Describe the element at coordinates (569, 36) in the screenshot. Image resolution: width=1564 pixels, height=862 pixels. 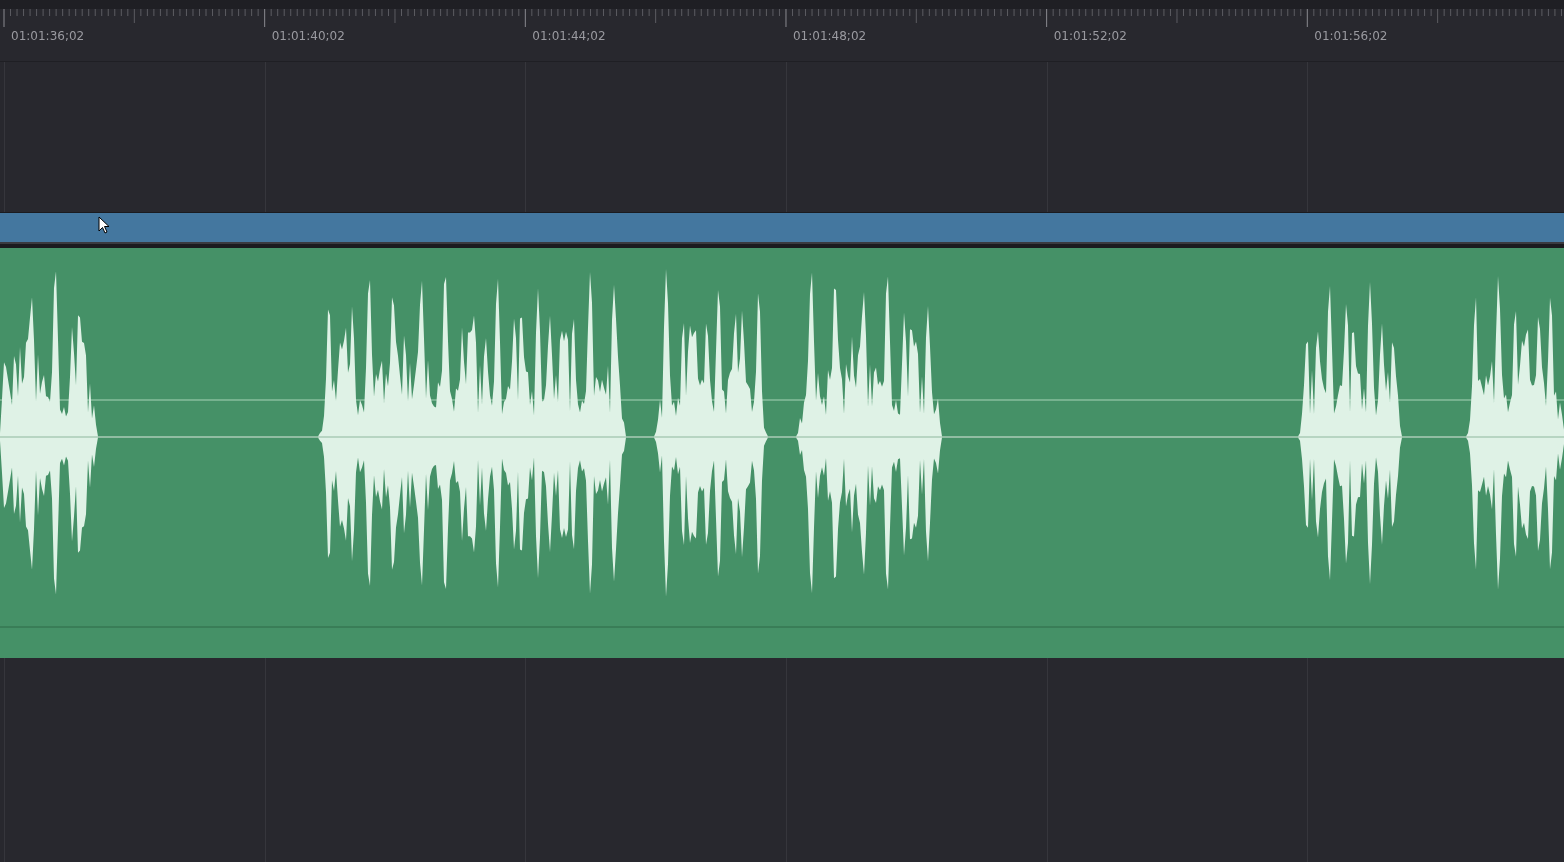
I see `timecode-label: 01:01:44;02` at that location.